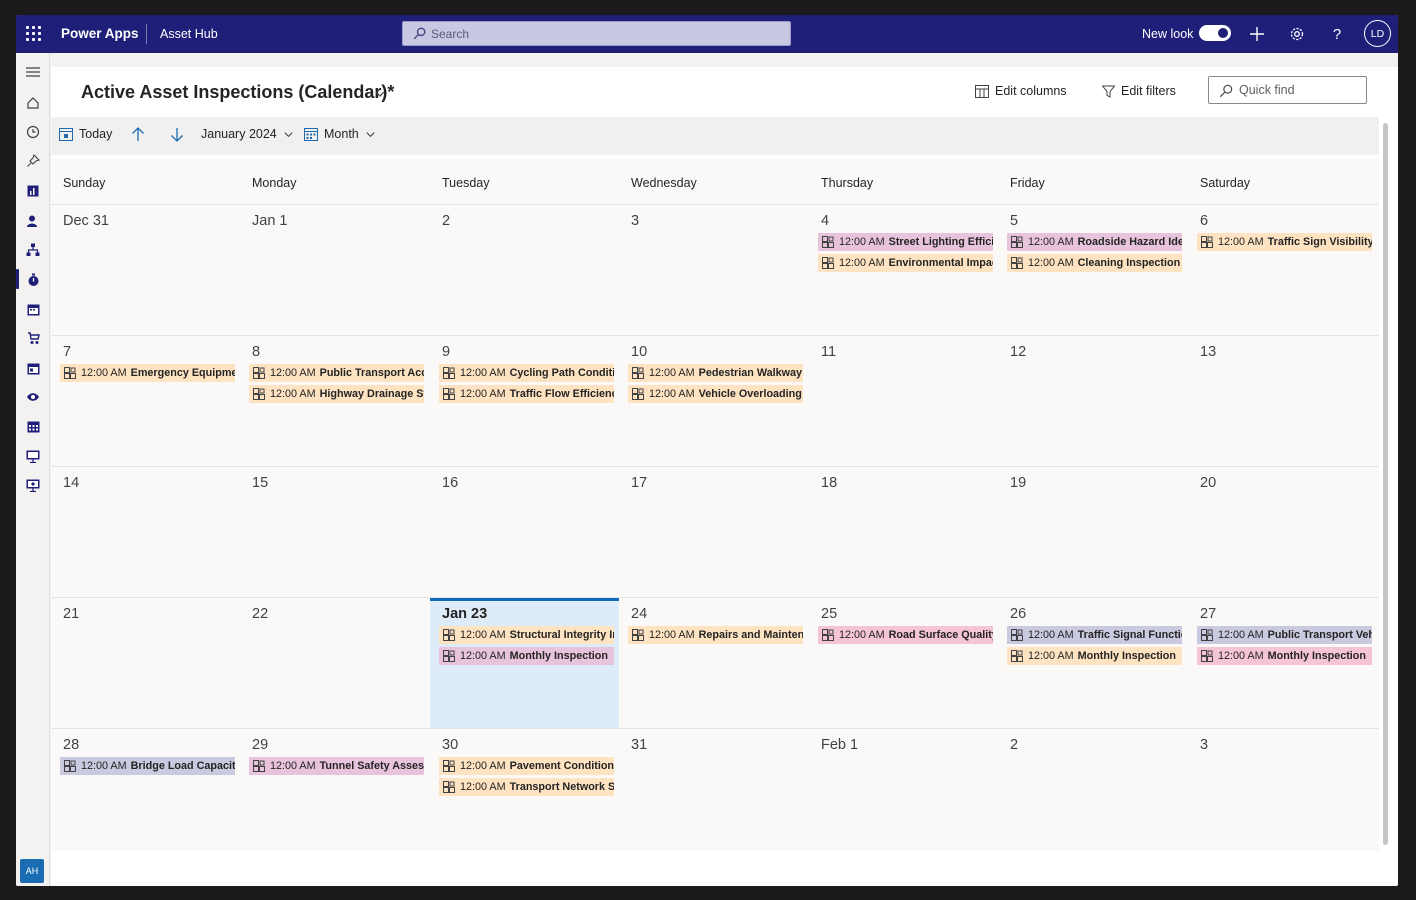 The height and width of the screenshot is (900, 1416). Describe the element at coordinates (526, 766) in the screenshot. I see `calendar-event: 12:00 AM Pavement Condition I` at that location.